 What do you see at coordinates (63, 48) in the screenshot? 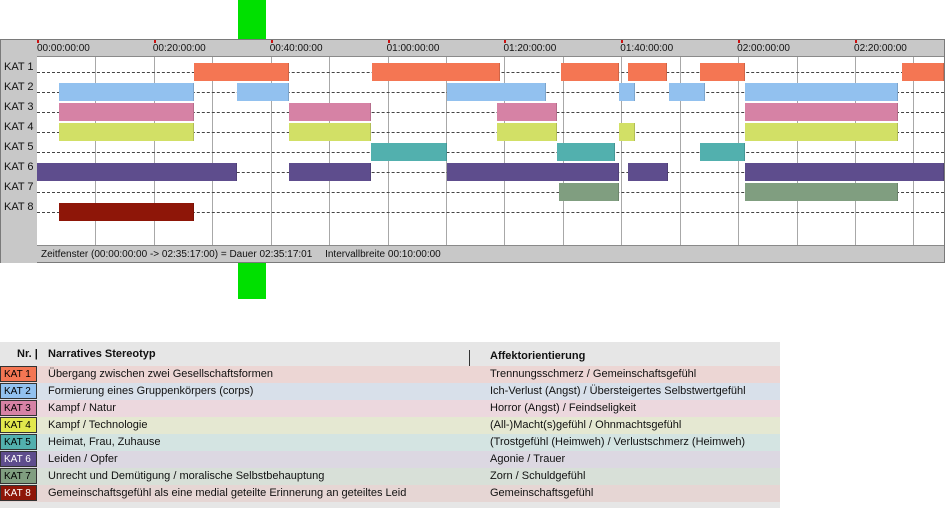
I see `tick-label: 00:00:00:00` at bounding box center [63, 48].